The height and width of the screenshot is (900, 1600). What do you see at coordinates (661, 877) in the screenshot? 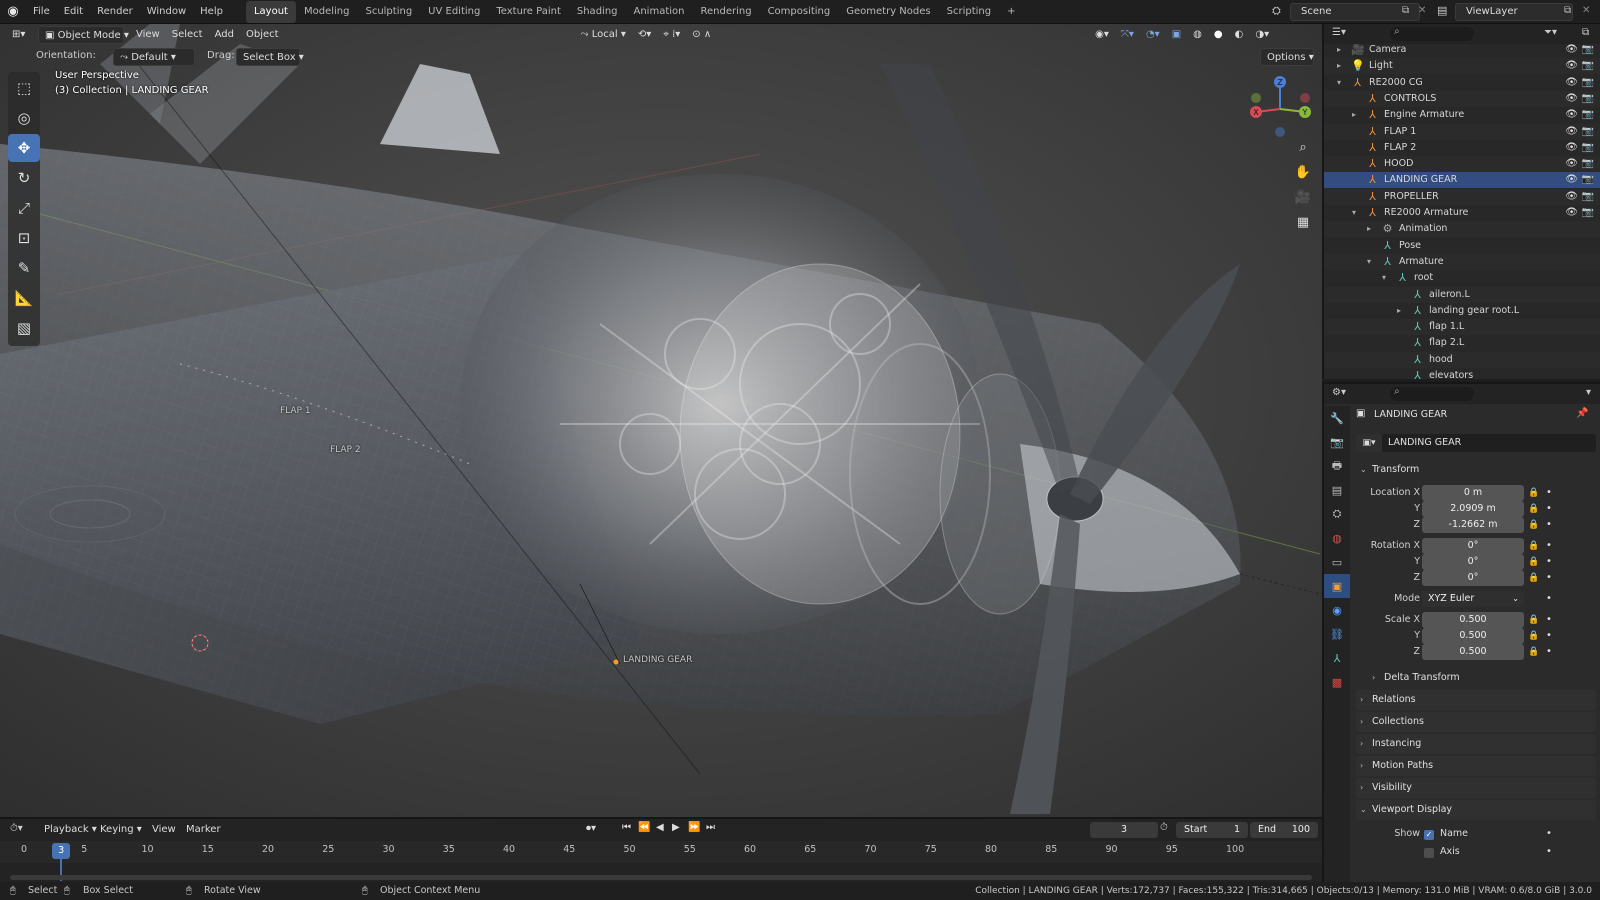
I see `timeline-scrollbar` at bounding box center [661, 877].